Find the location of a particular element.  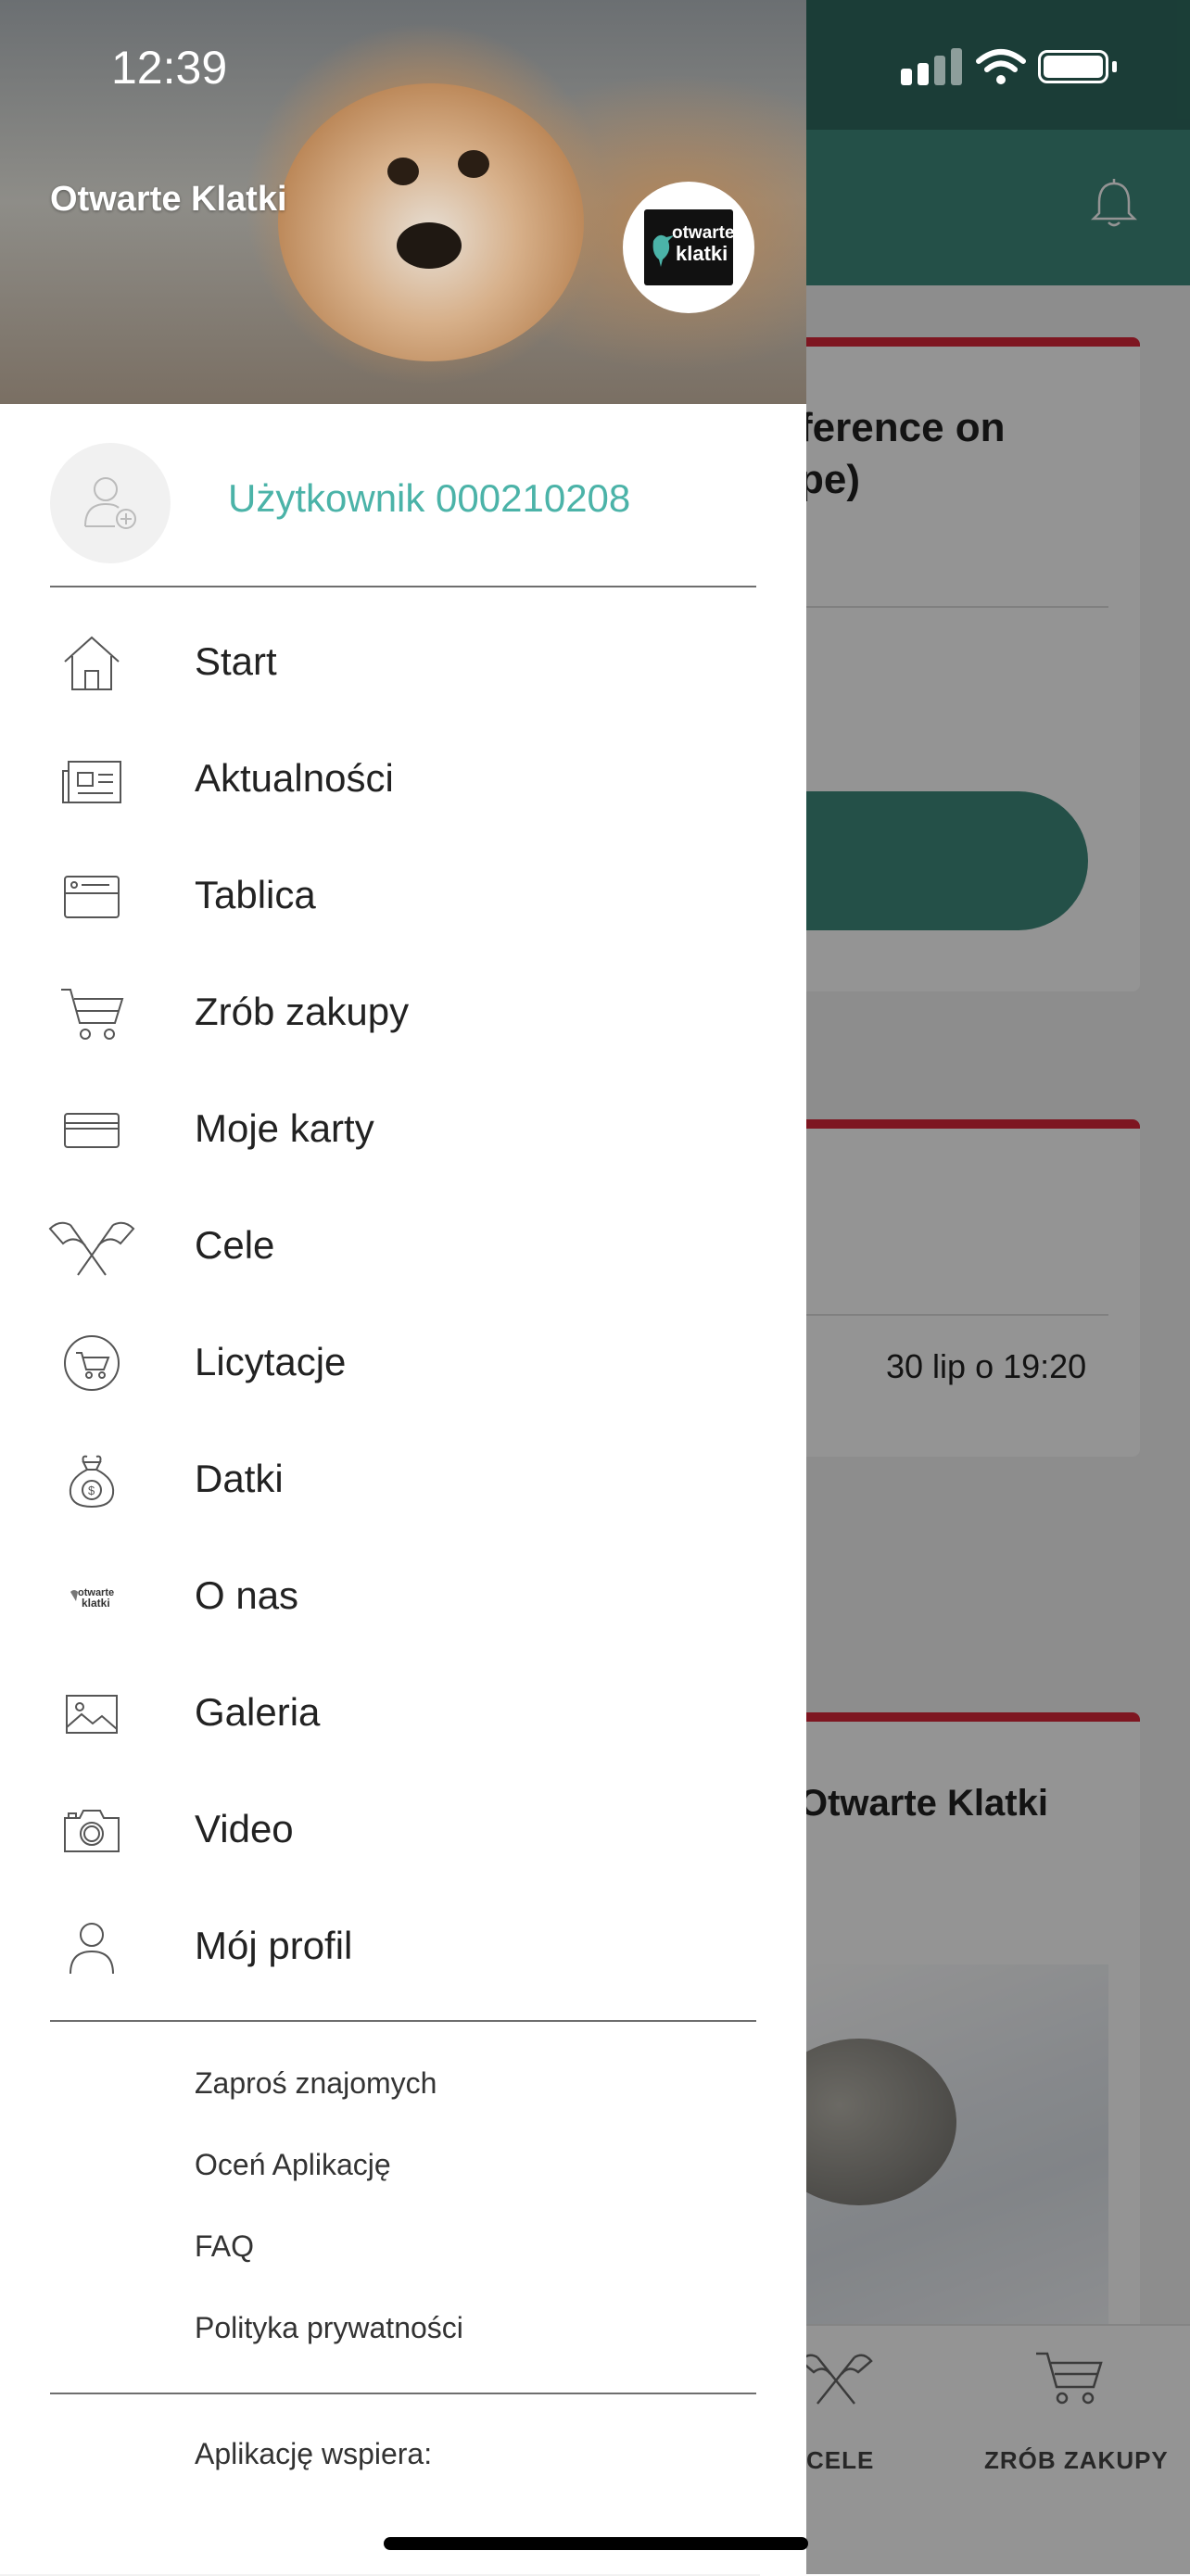

user-icon is located at coordinates (92, 1949).